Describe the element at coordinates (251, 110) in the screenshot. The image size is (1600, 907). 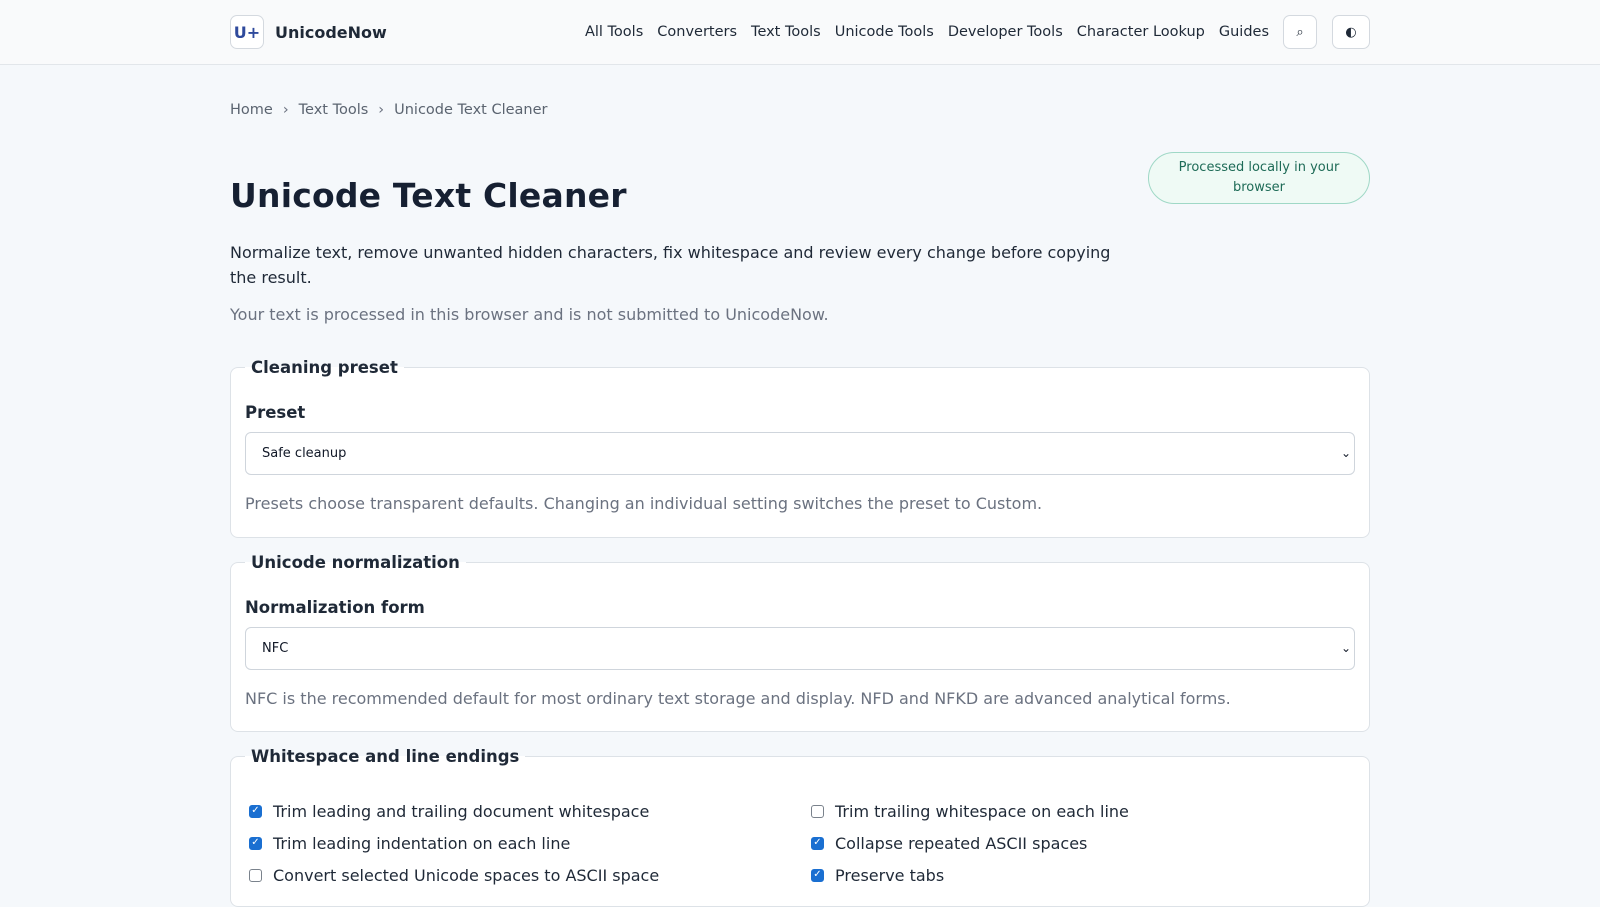
I see `breadcrumb-home: Home` at that location.